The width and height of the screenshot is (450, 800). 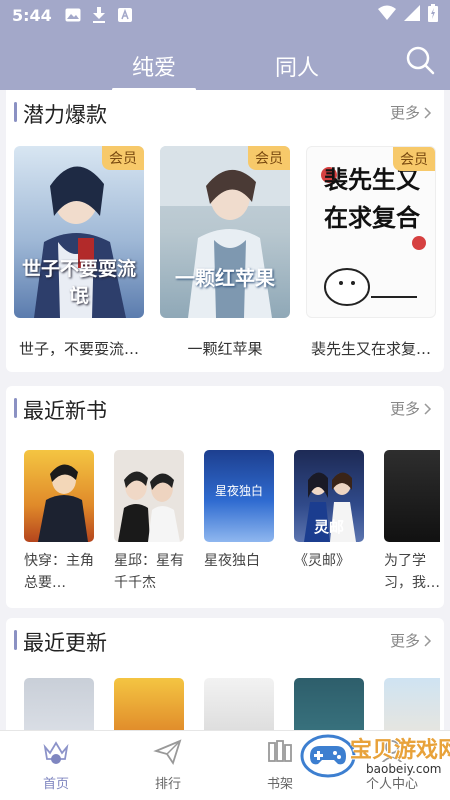 I want to click on wifi-icon, so click(x=387, y=15).